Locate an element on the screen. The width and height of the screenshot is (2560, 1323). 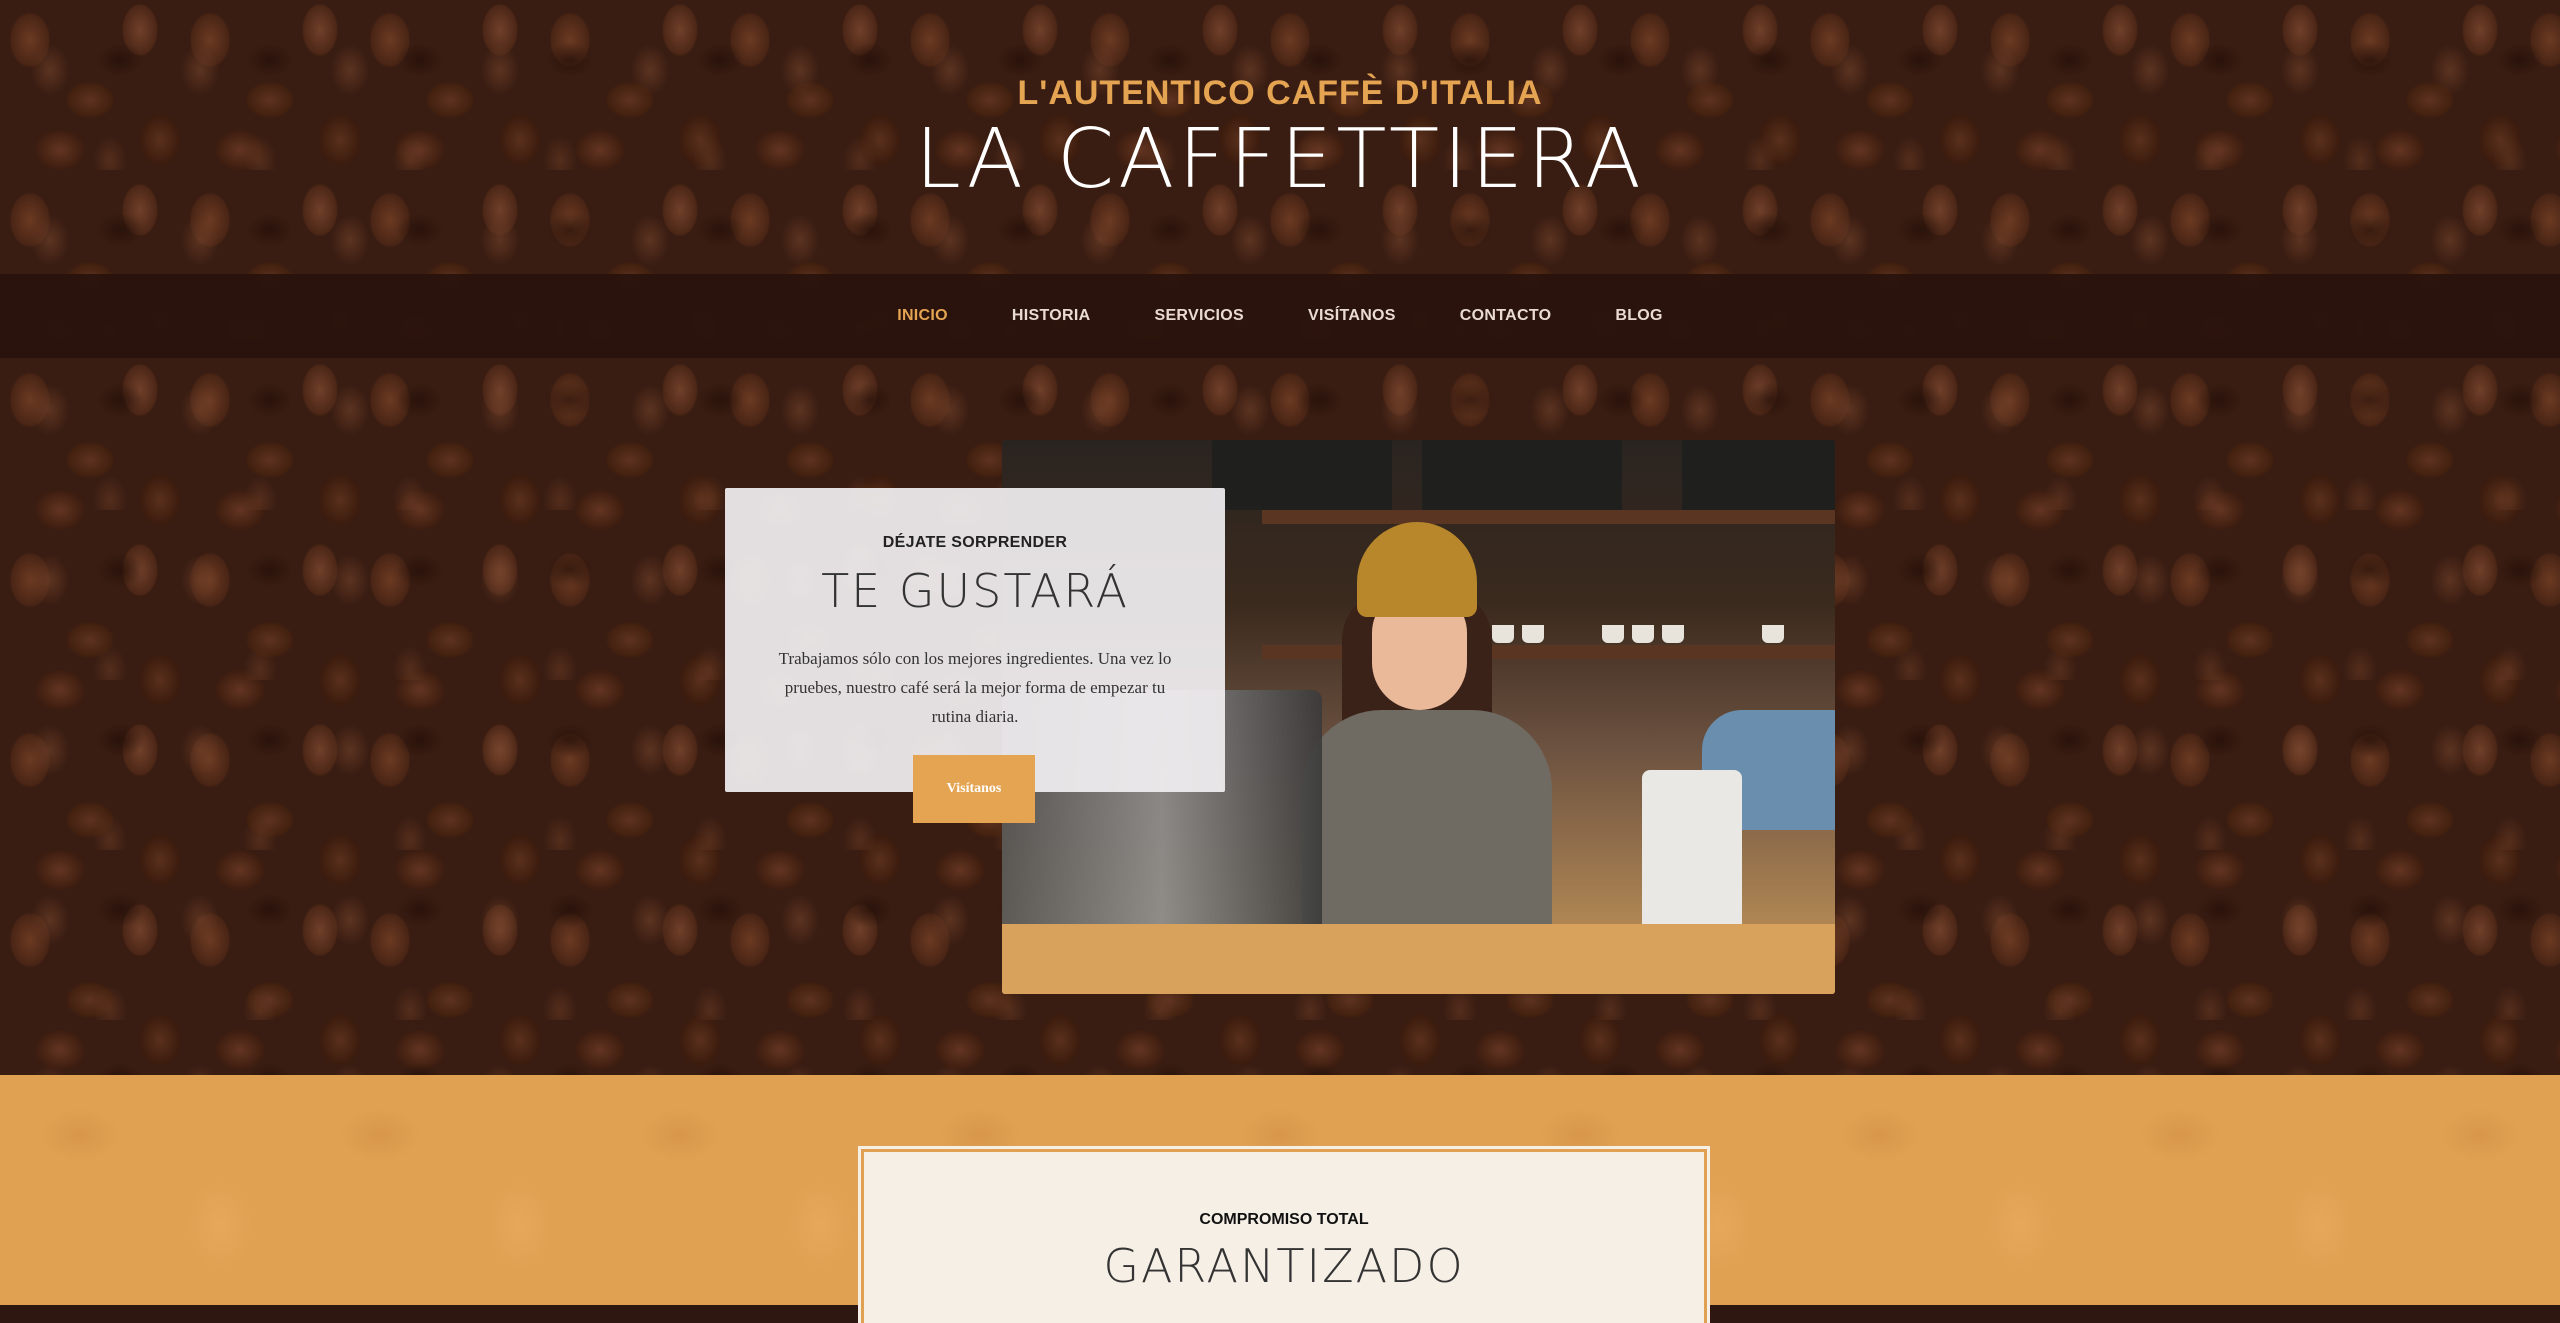
nav-item-servicios: SERVICIOS is located at coordinates (1199, 316).